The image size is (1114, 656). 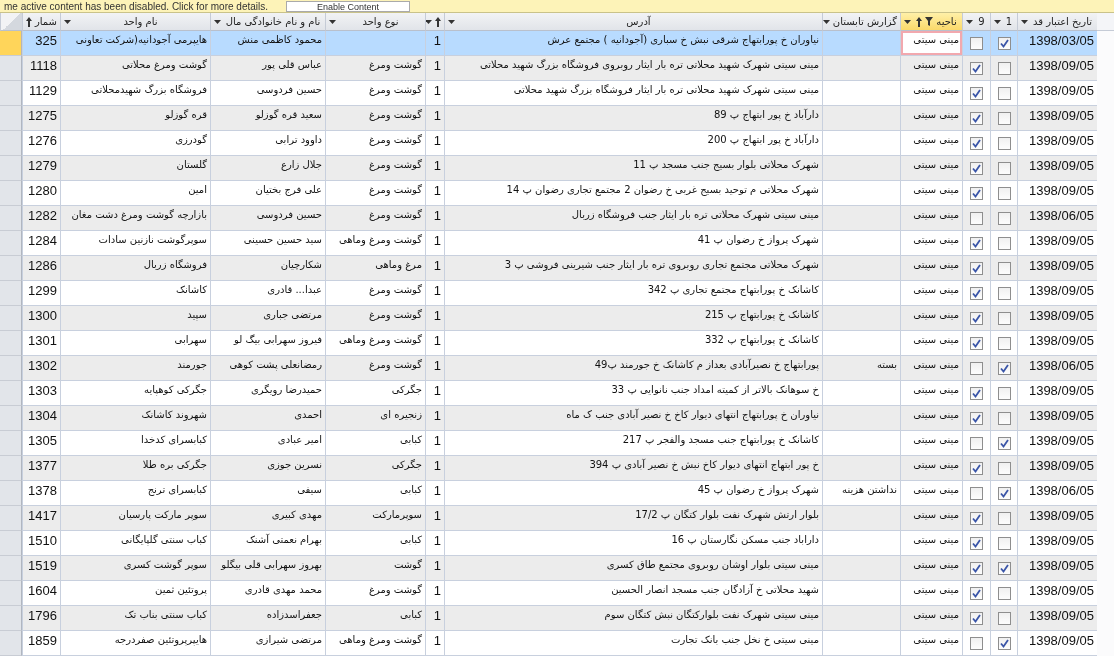 What do you see at coordinates (267, 143) in the screenshot?
I see `owner-name-cell: داوود ترابی` at bounding box center [267, 143].